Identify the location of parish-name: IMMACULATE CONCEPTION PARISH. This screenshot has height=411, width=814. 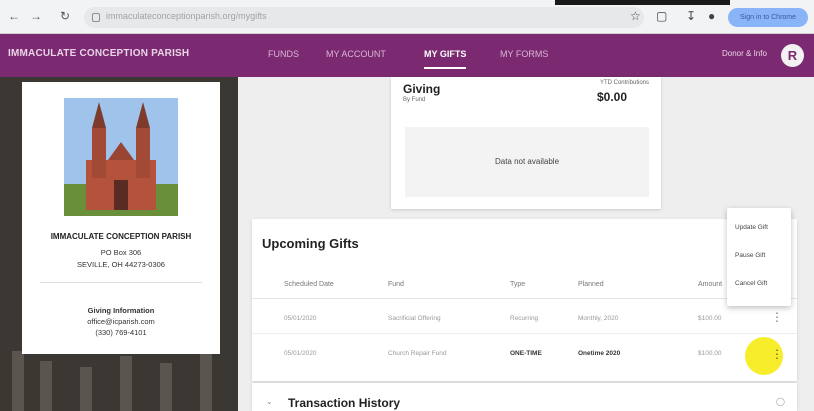
(121, 236).